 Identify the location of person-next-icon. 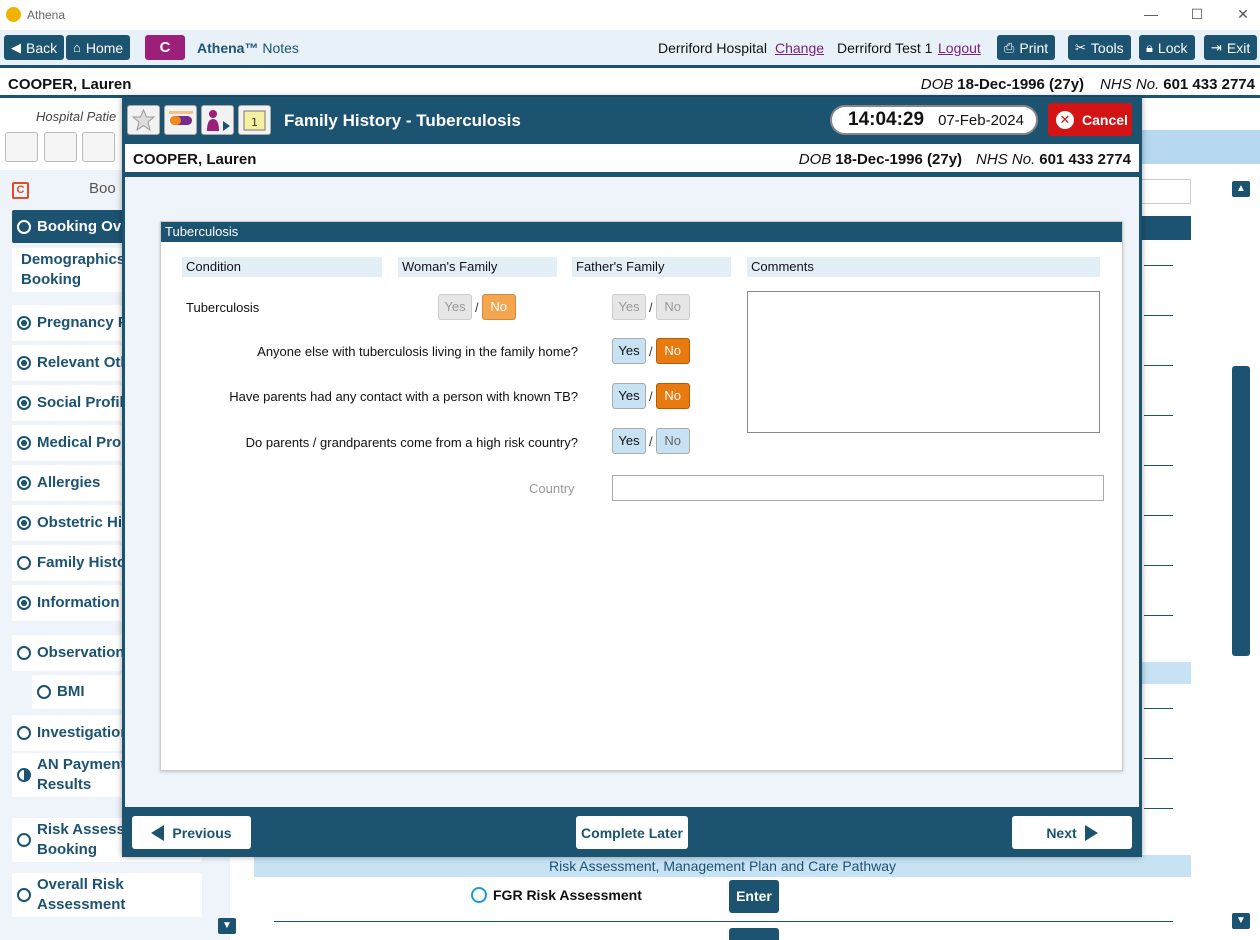
(217, 120).